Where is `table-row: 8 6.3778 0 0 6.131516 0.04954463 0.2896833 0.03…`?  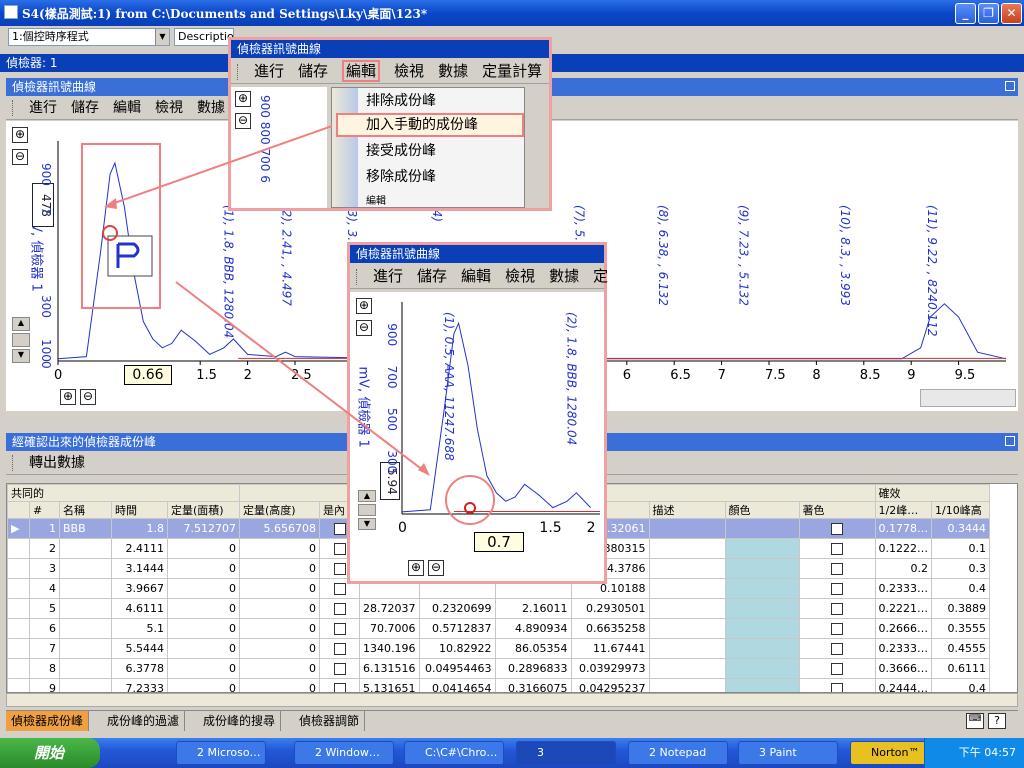 table-row: 8 6.3778 0 0 6.131516 0.04954463 0.2896833 0.03… is located at coordinates (498, 668).